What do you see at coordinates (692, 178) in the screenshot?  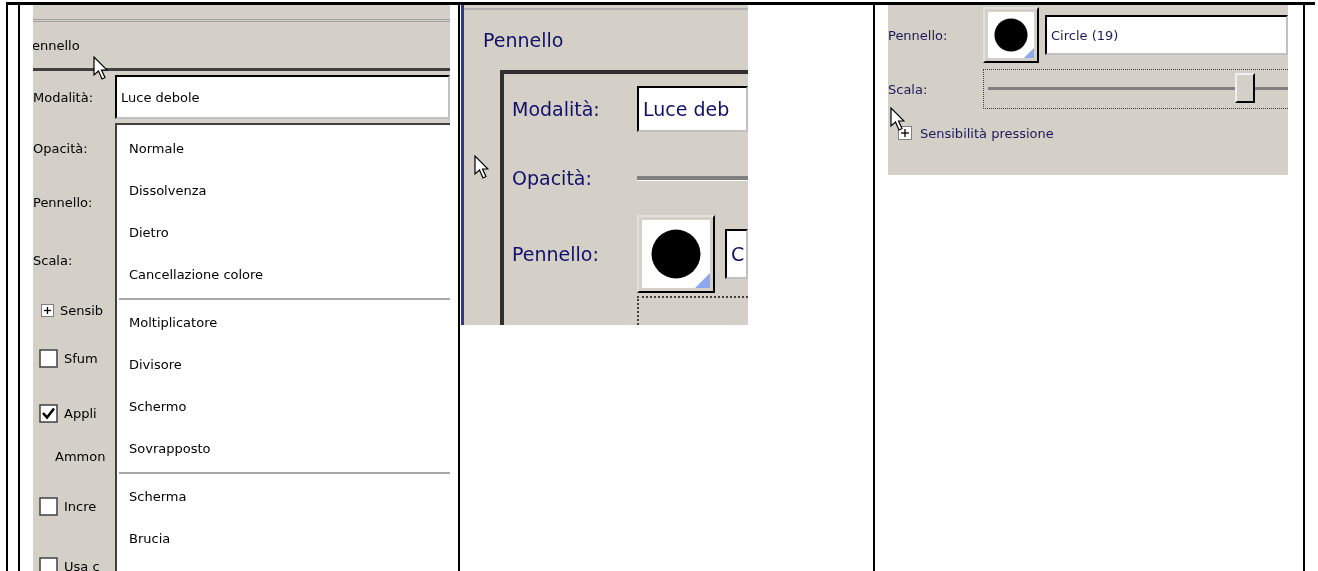 I see `slider-track` at bounding box center [692, 178].